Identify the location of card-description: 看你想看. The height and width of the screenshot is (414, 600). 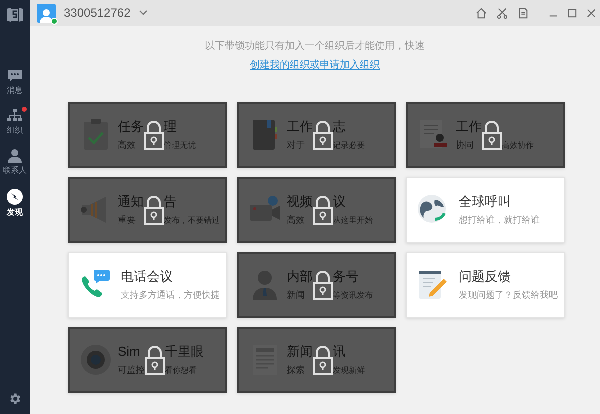
(181, 370).